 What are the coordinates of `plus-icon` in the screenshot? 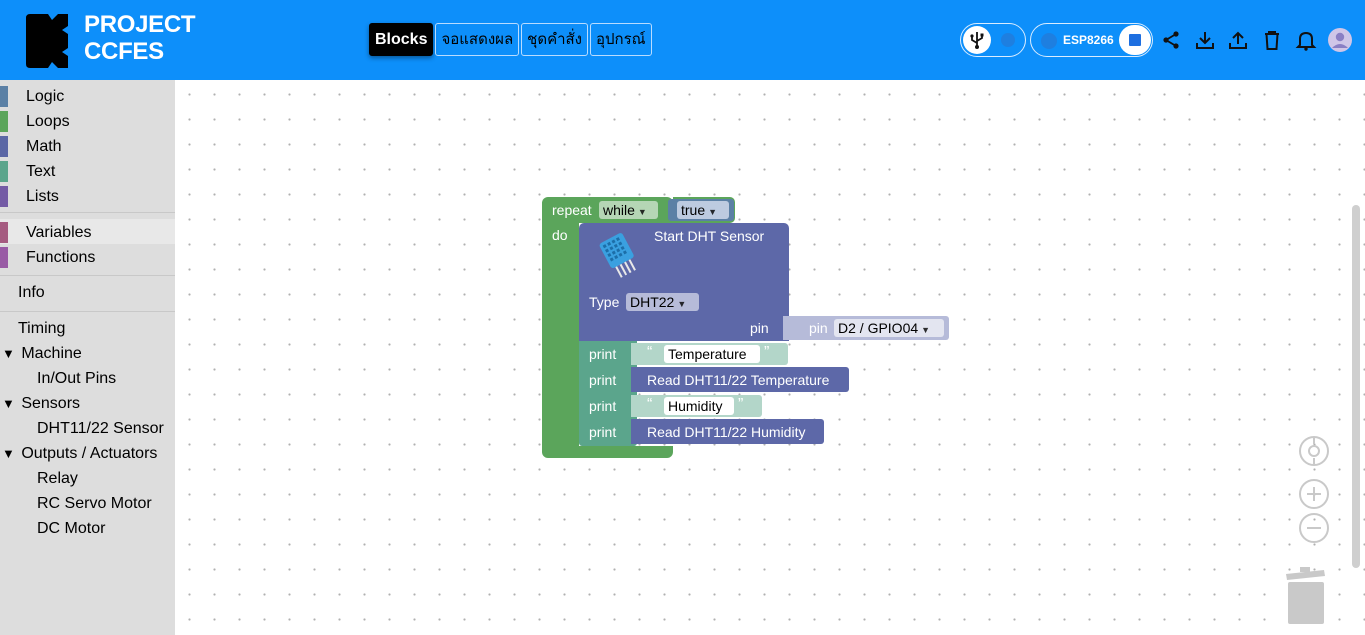 It's located at (1314, 494).